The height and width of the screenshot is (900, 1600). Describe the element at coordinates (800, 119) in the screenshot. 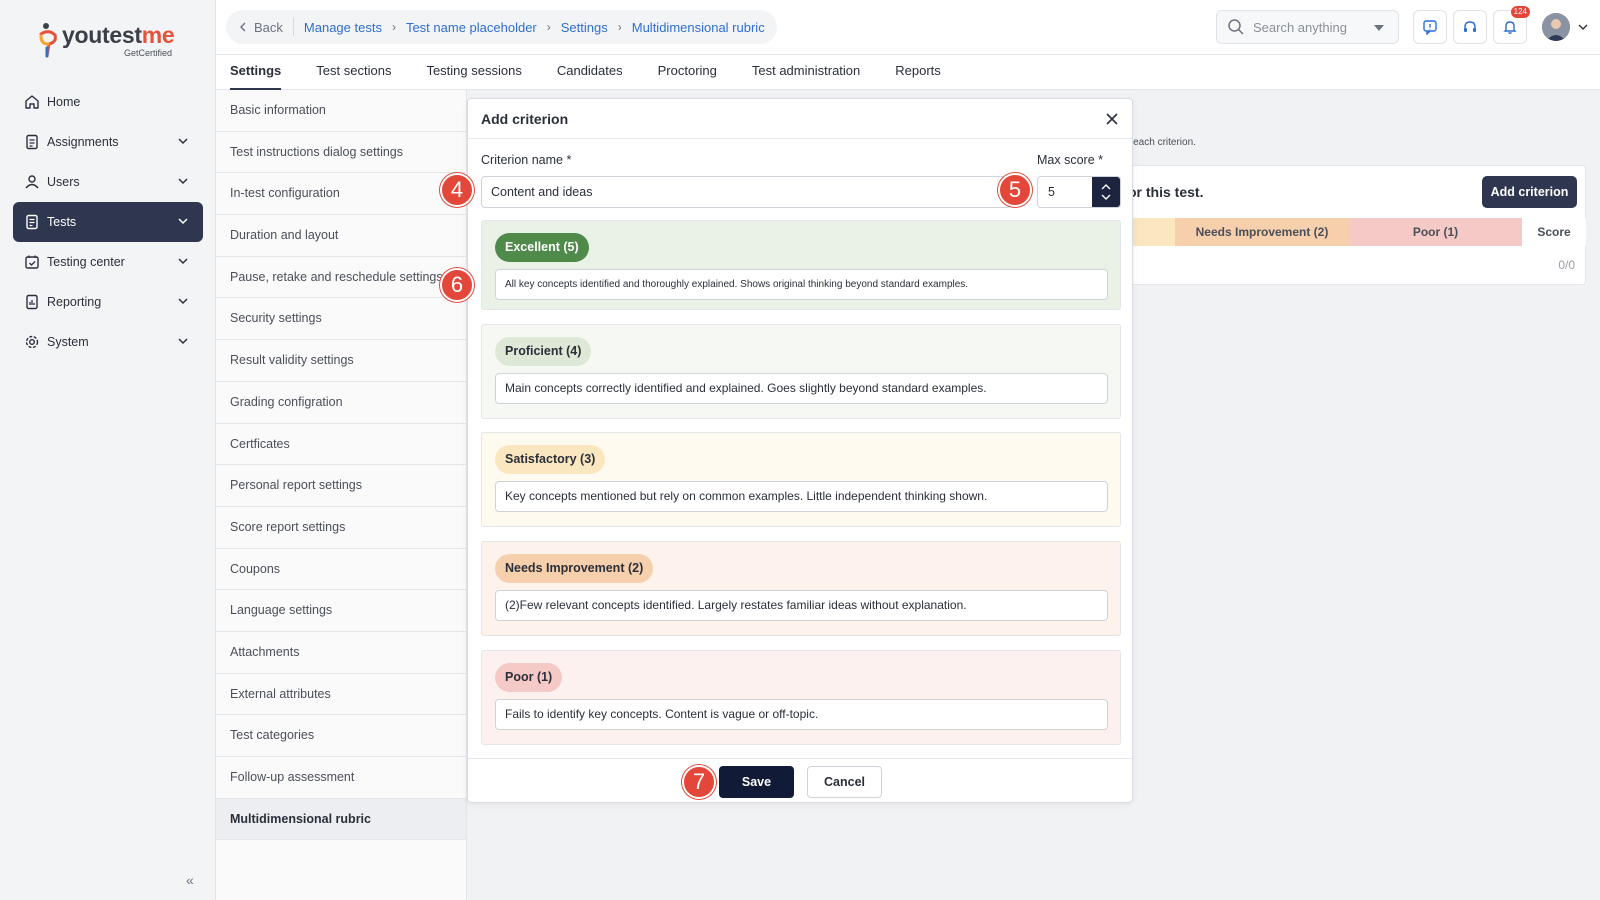

I see `dialog-header: Add criterion` at that location.